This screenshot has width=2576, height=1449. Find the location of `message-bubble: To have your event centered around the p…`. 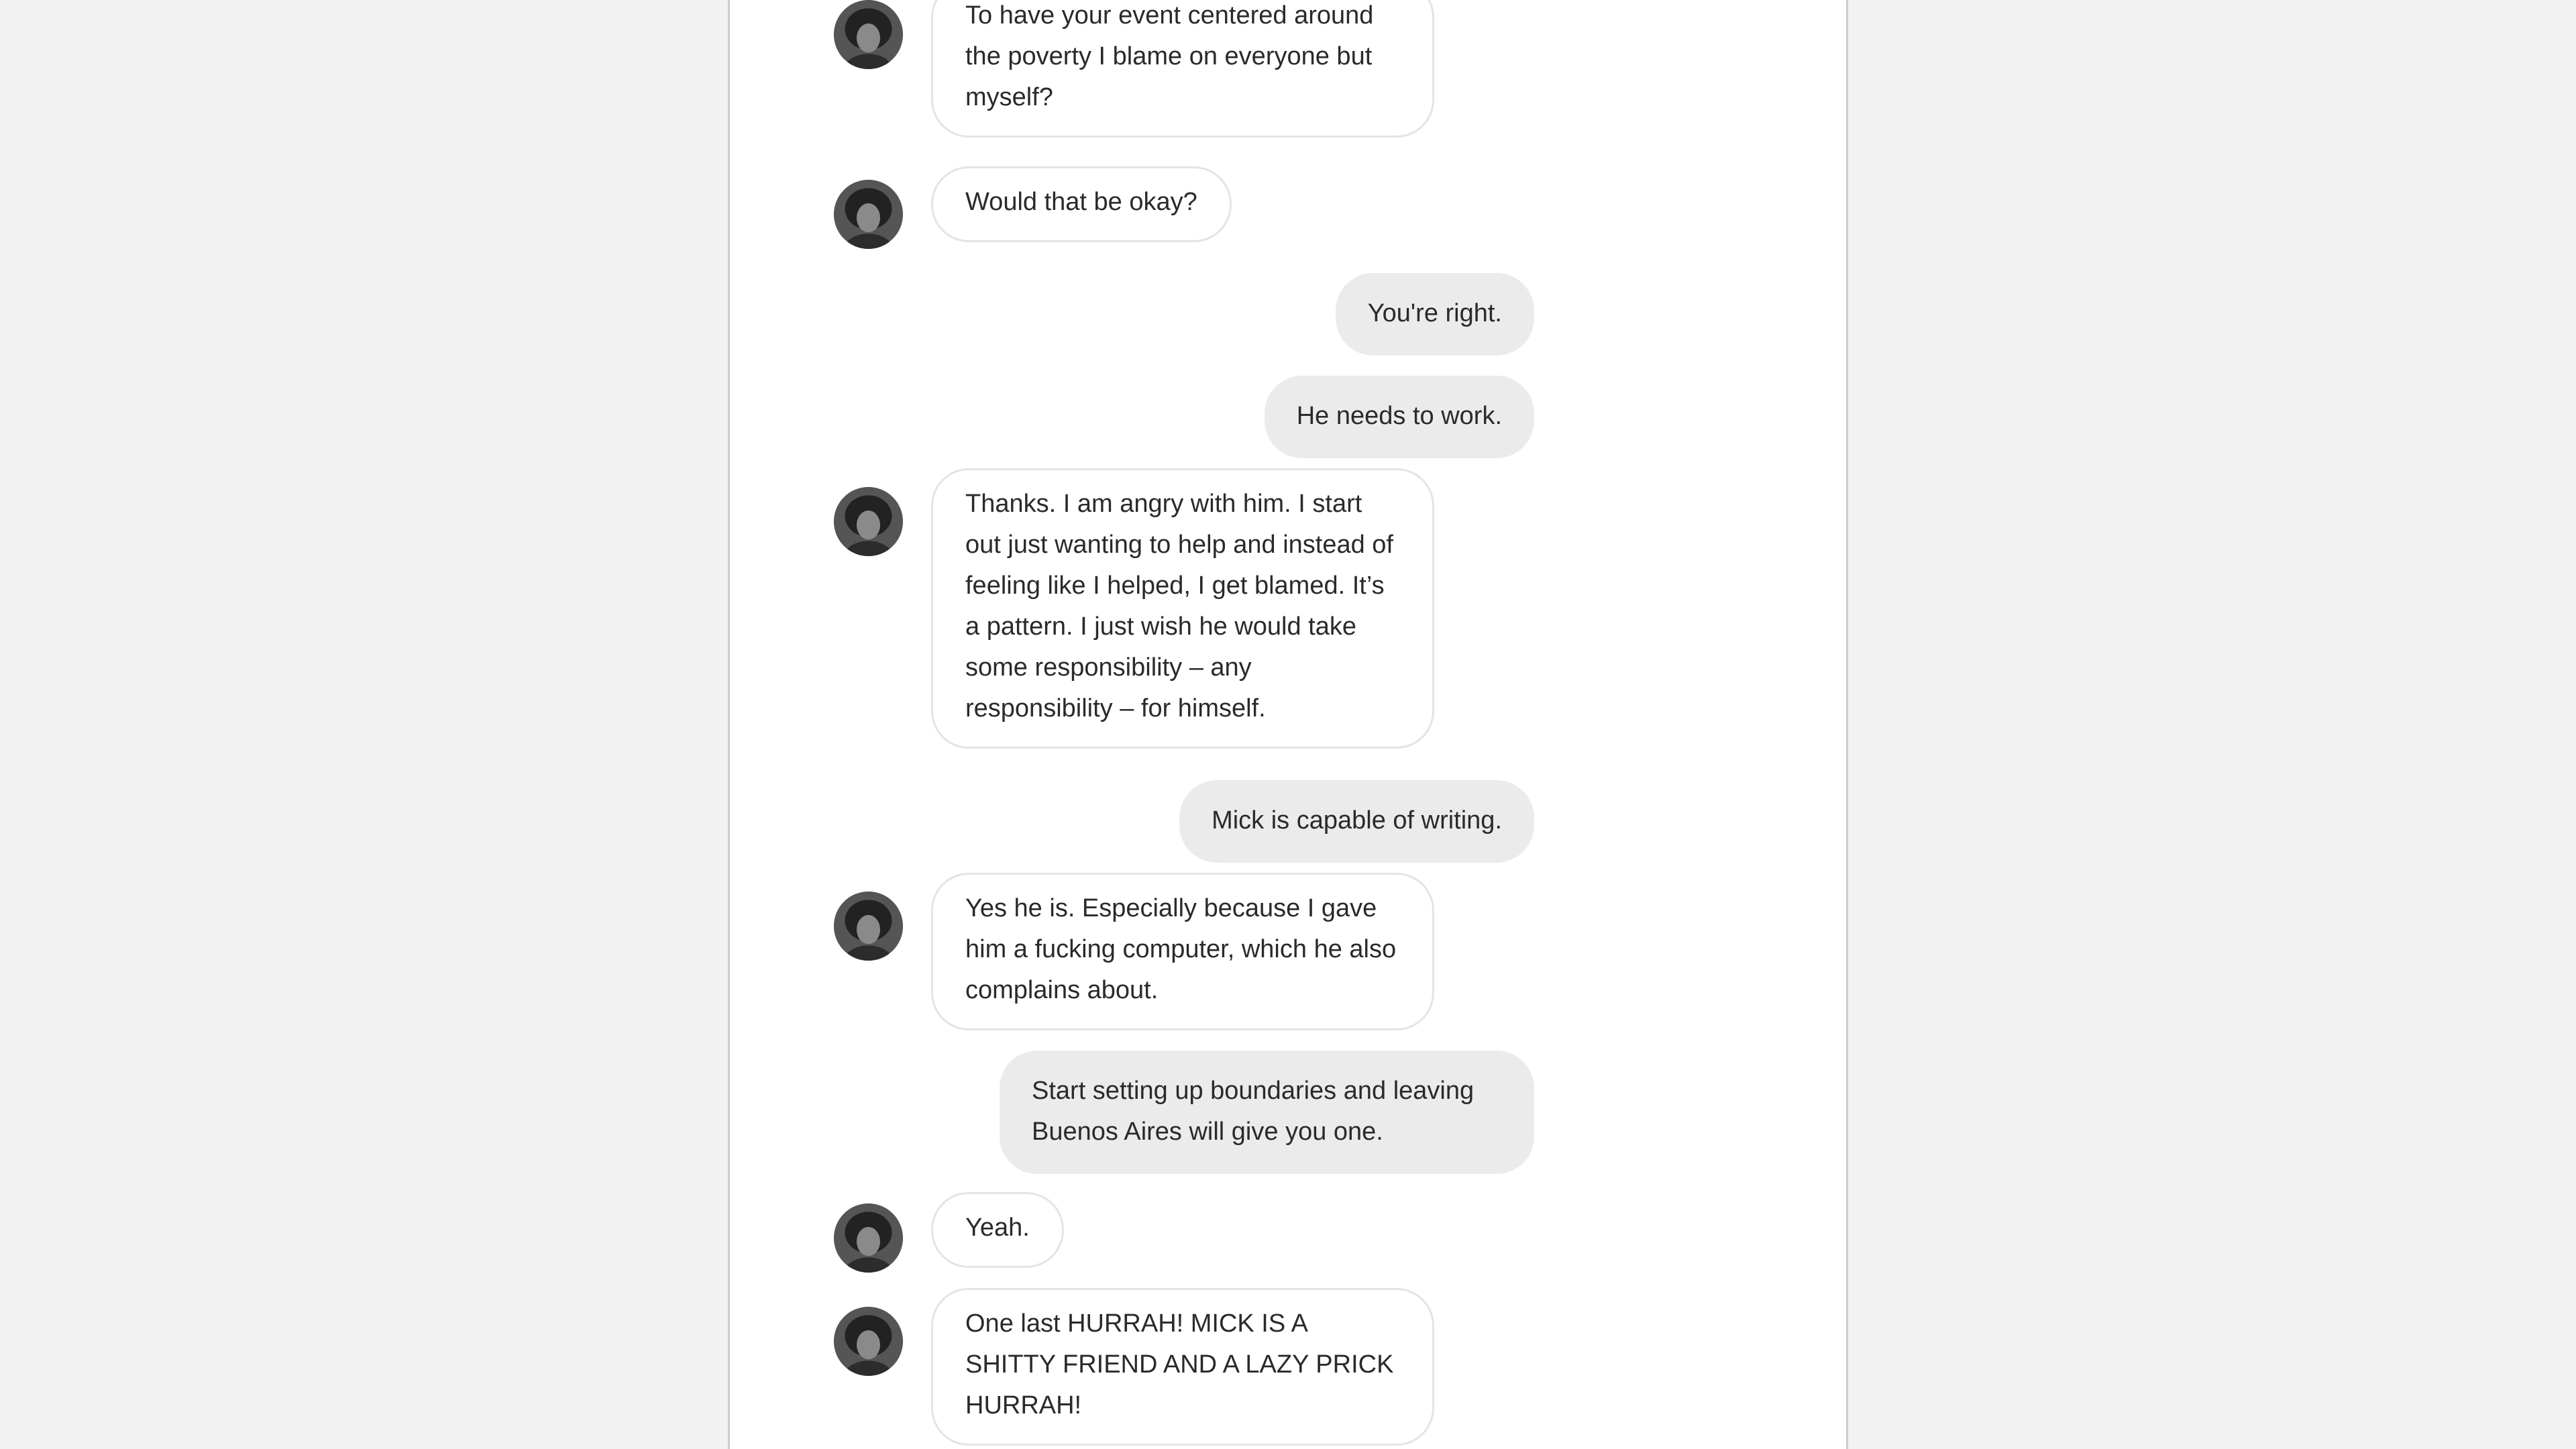

message-bubble: To have your event centered around the p… is located at coordinates (1182, 69).